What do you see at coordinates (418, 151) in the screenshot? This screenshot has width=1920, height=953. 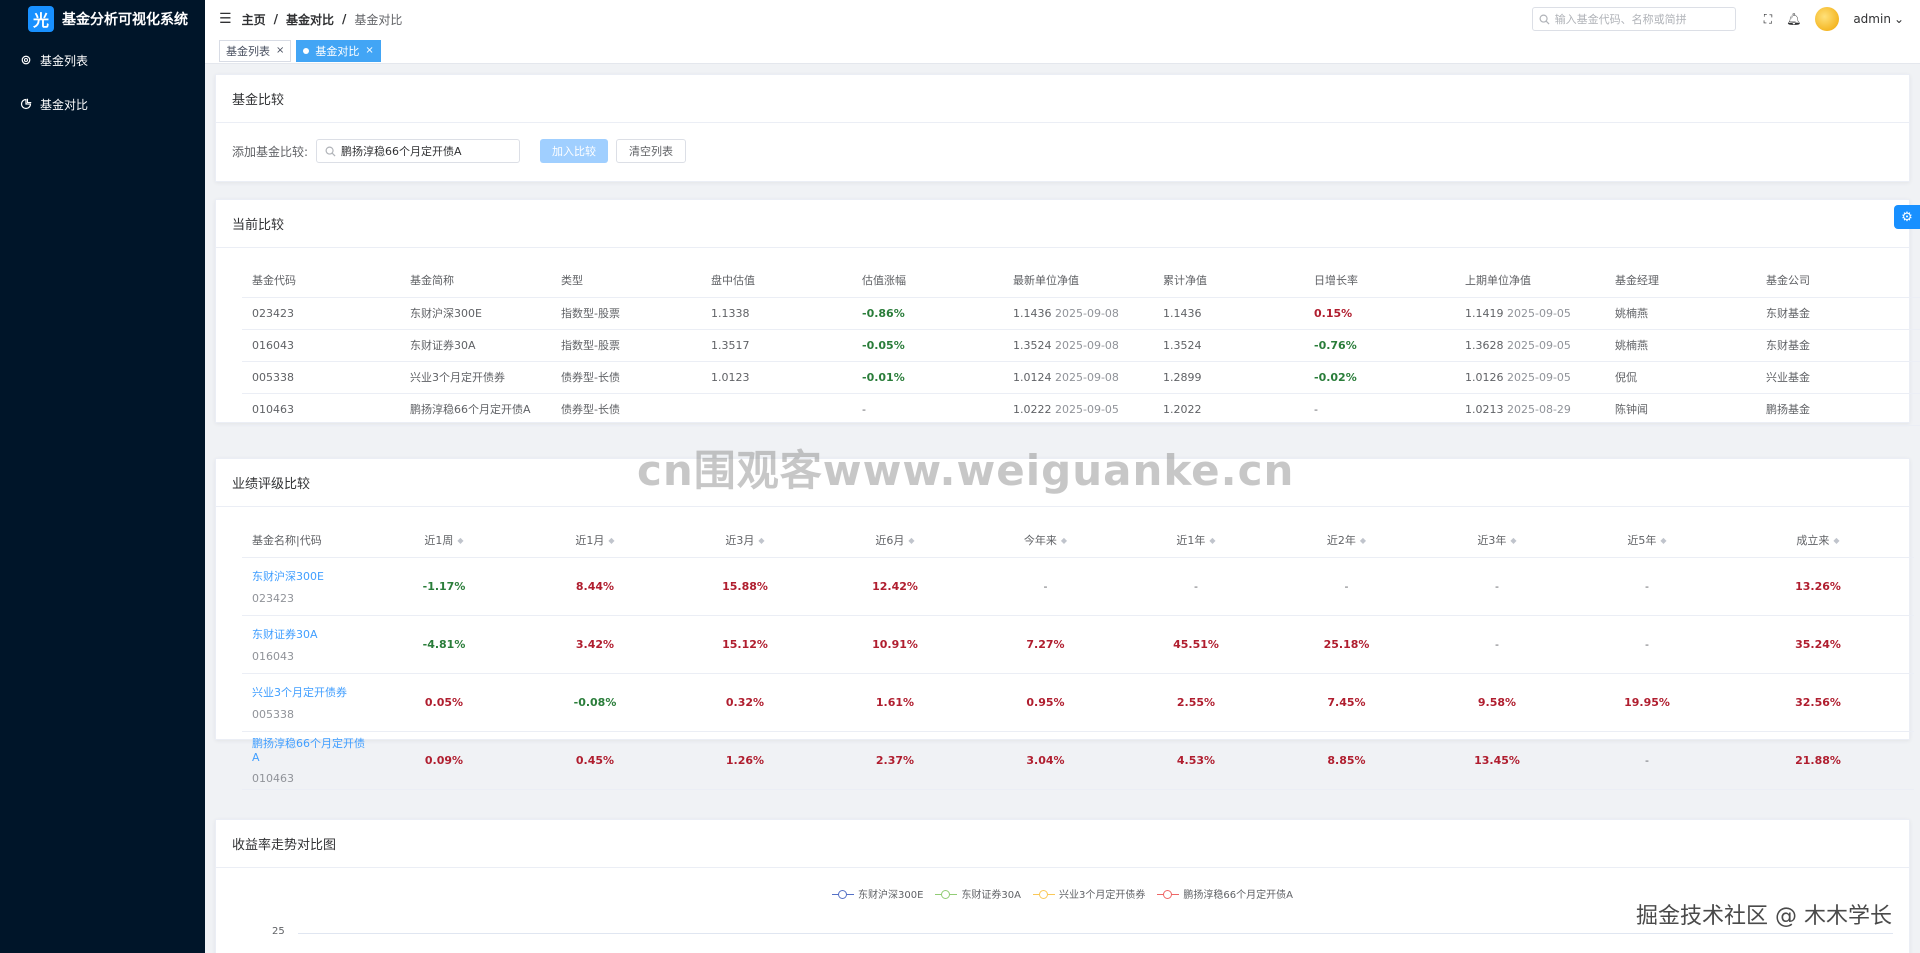 I see `add-fund-input: 鹏扬淳稳66个月定开债A` at bounding box center [418, 151].